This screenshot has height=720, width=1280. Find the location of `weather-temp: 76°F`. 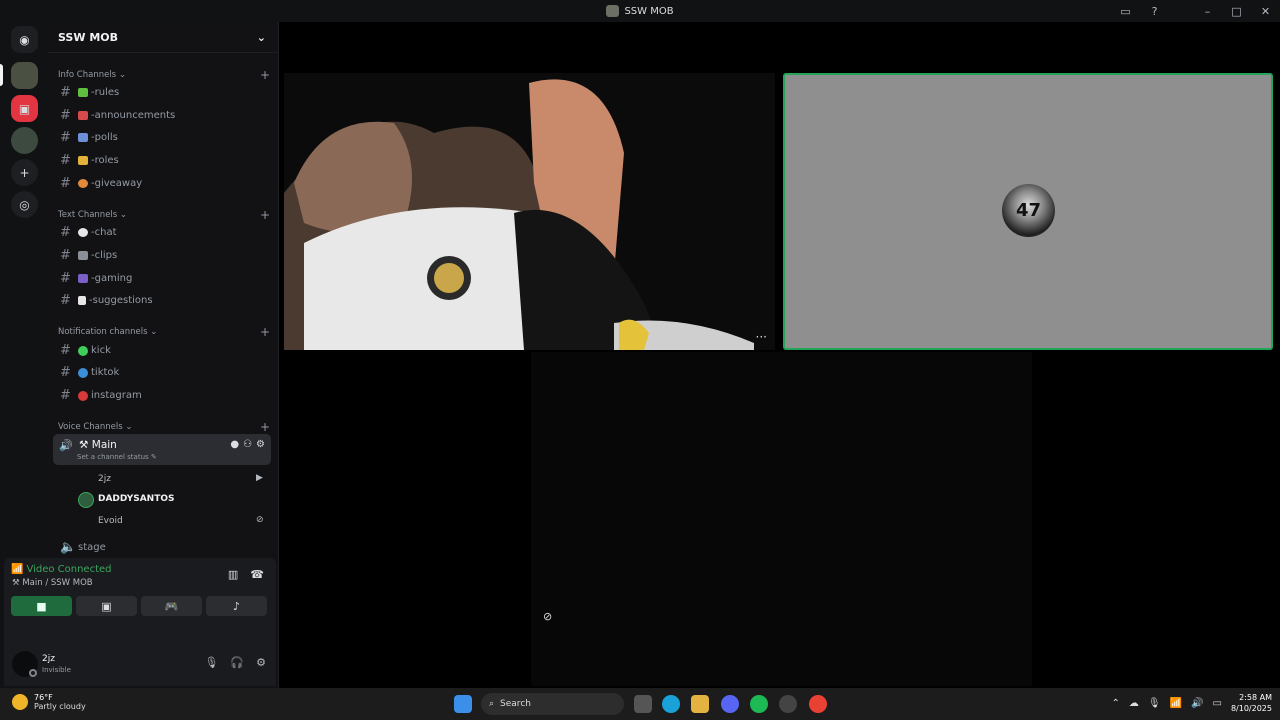

weather-temp: 76°F is located at coordinates (43, 697).